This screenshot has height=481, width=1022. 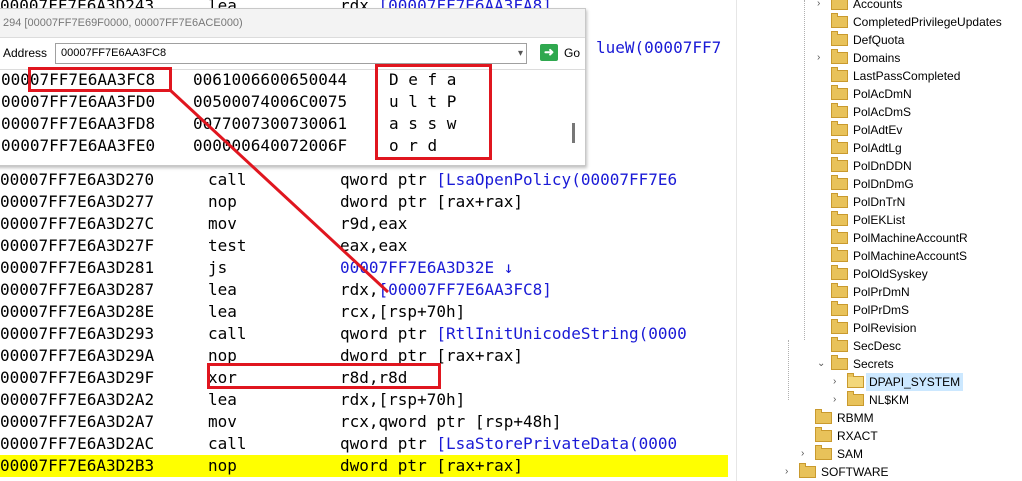 I want to click on current-instruction-row: 00007FF7E6A3D2B3 nop dword ptr [rax+rax], so click(x=364, y=466).